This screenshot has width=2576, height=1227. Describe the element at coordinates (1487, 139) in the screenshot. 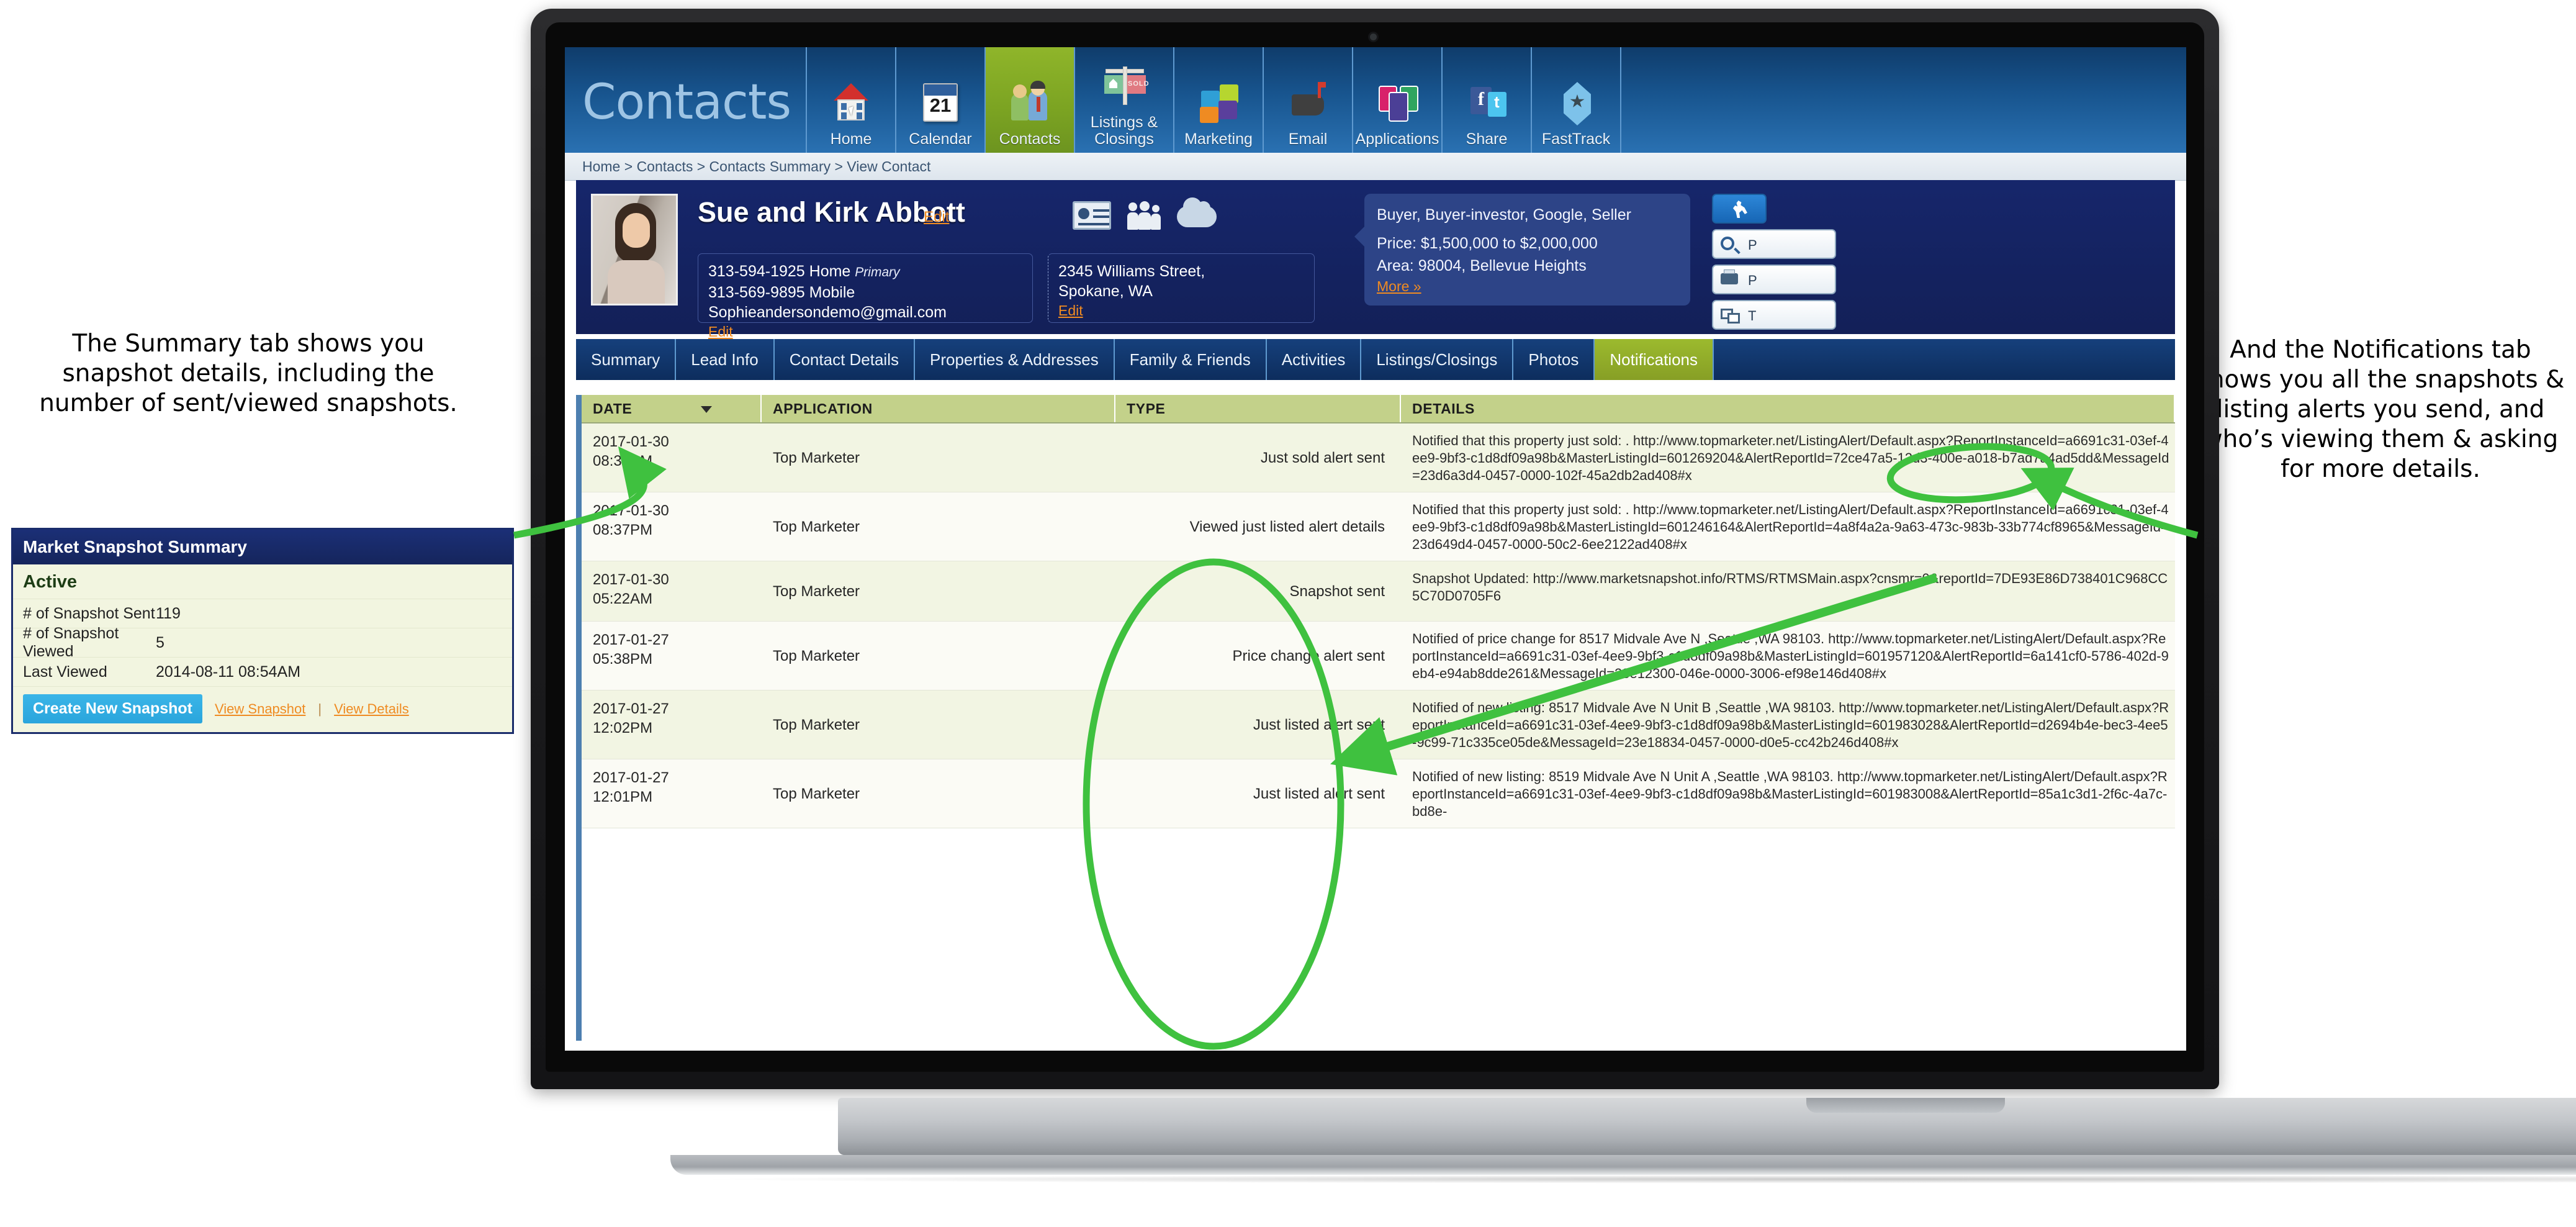

I see `nav-label-share: Share` at that location.